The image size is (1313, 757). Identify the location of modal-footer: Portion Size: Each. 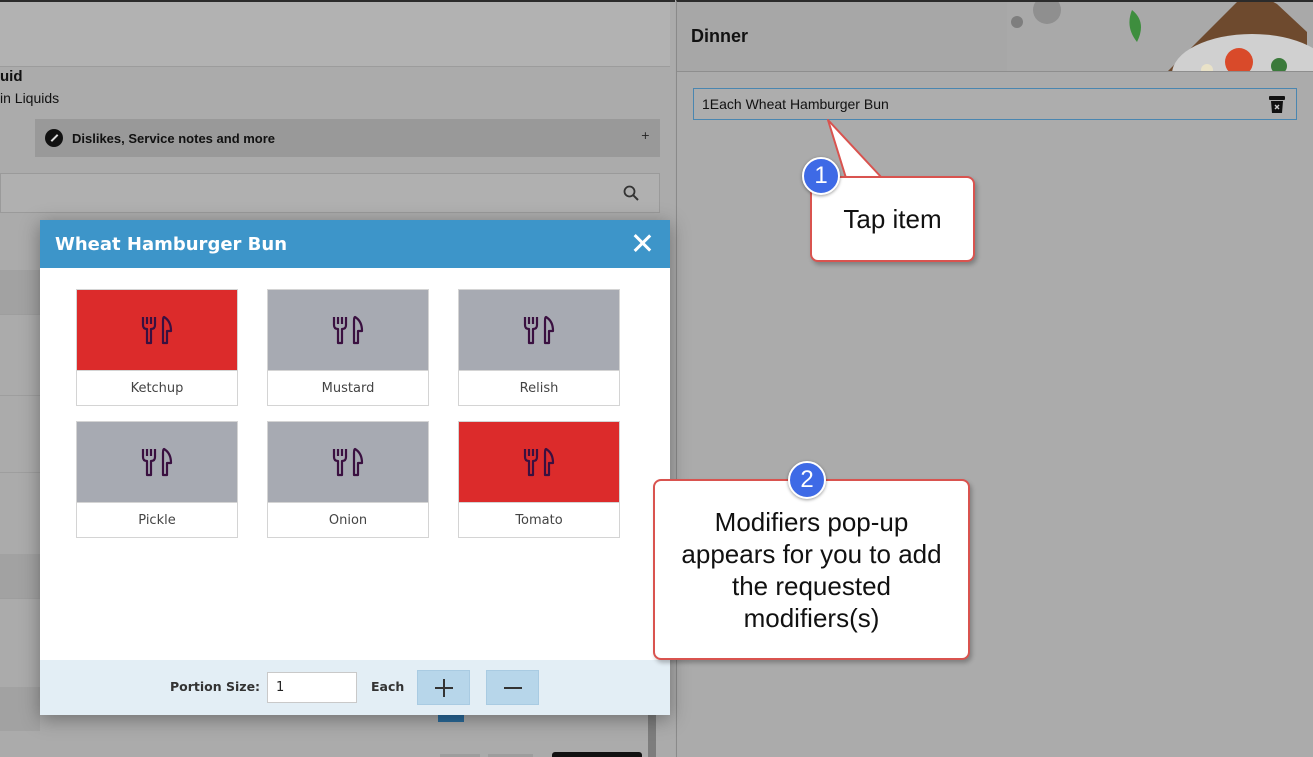
(355, 687).